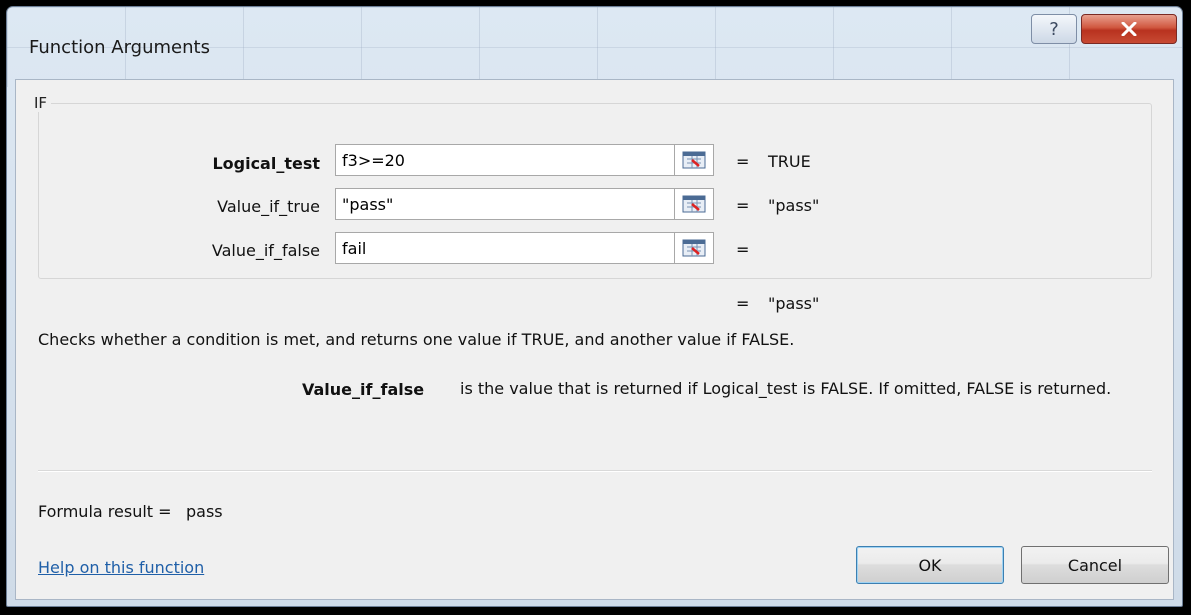 This screenshot has width=1191, height=615. I want to click on arg-label-value-if-false: Value_if_false, so click(265, 250).